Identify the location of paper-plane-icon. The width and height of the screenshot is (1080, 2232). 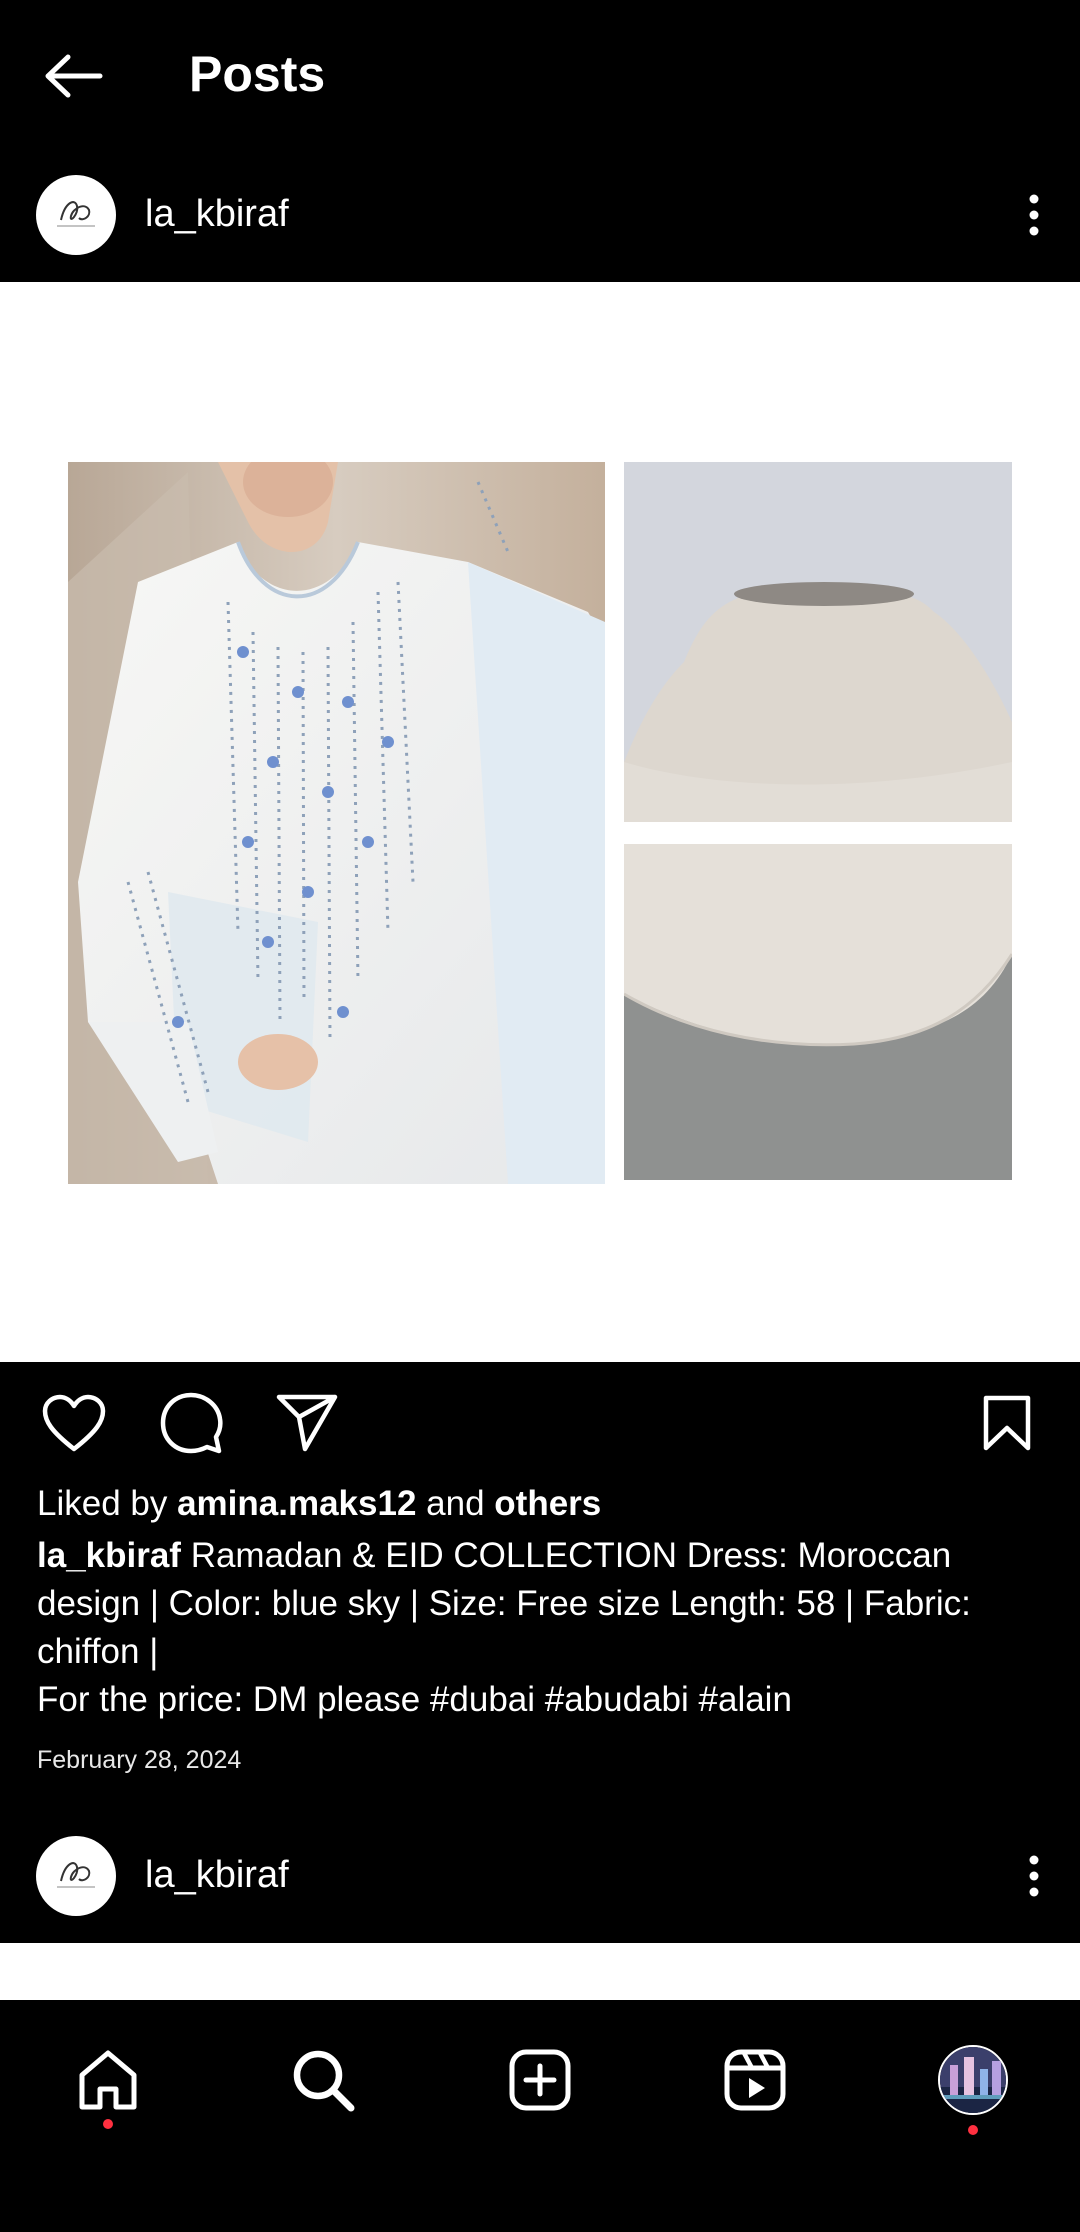
(307, 1423).